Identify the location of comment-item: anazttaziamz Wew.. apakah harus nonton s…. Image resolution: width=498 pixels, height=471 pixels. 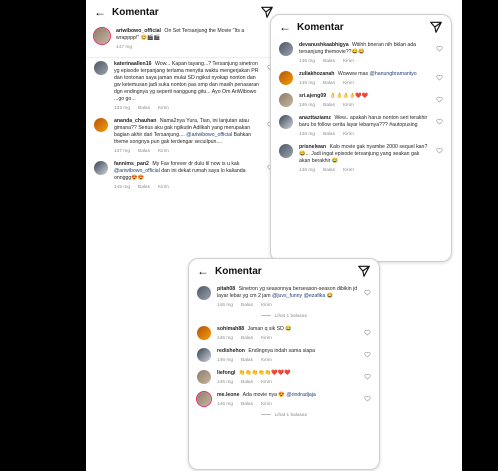
(361, 126).